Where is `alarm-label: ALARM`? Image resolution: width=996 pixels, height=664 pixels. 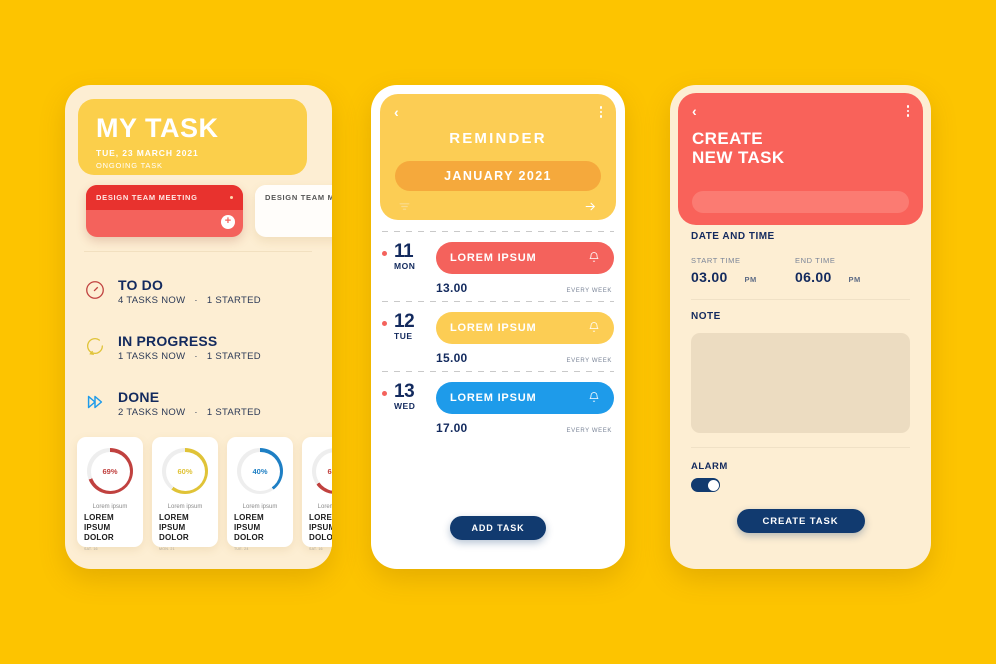 alarm-label: ALARM is located at coordinates (709, 466).